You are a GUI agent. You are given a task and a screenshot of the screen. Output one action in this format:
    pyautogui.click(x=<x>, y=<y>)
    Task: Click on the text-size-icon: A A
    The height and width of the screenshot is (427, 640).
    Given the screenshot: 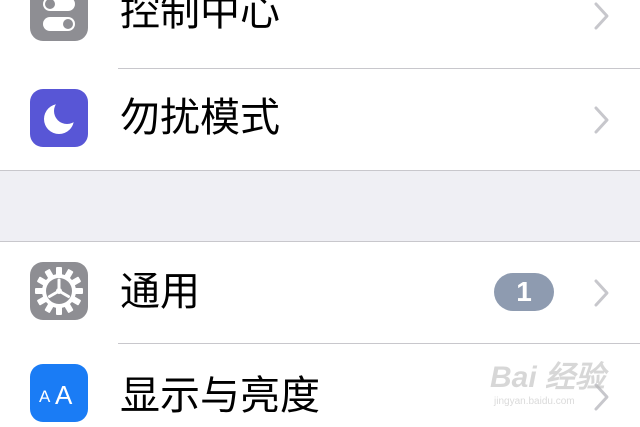 What is the action you would take?
    pyautogui.click(x=59, y=393)
    